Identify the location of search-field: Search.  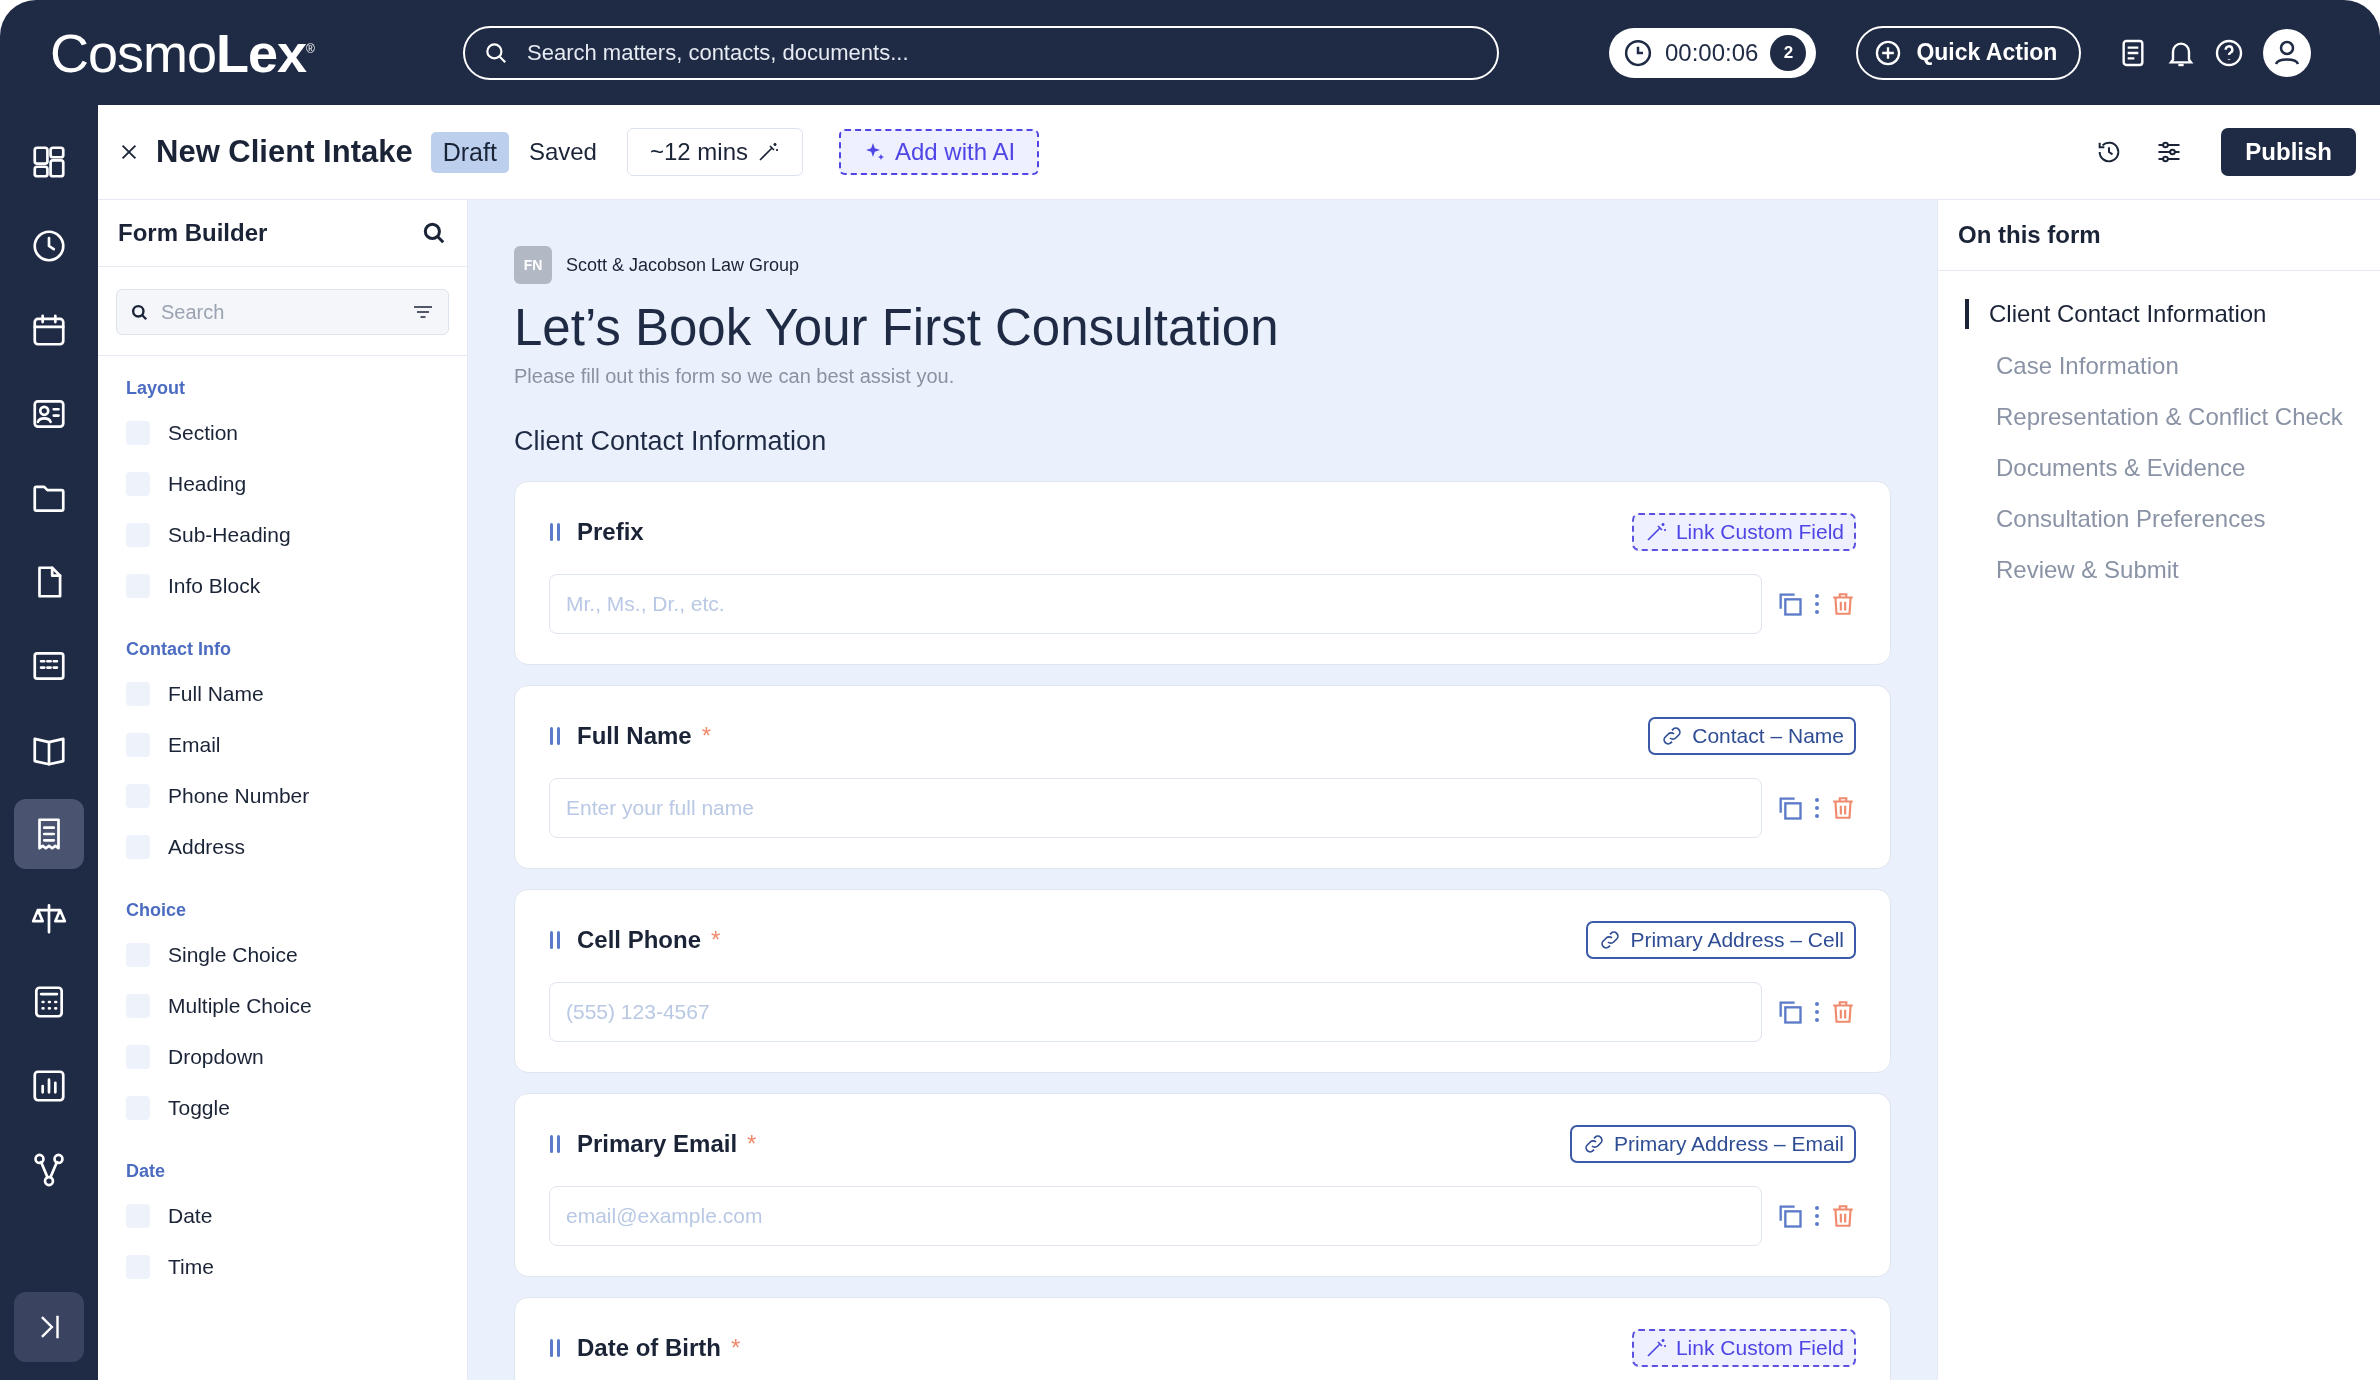
(282, 312).